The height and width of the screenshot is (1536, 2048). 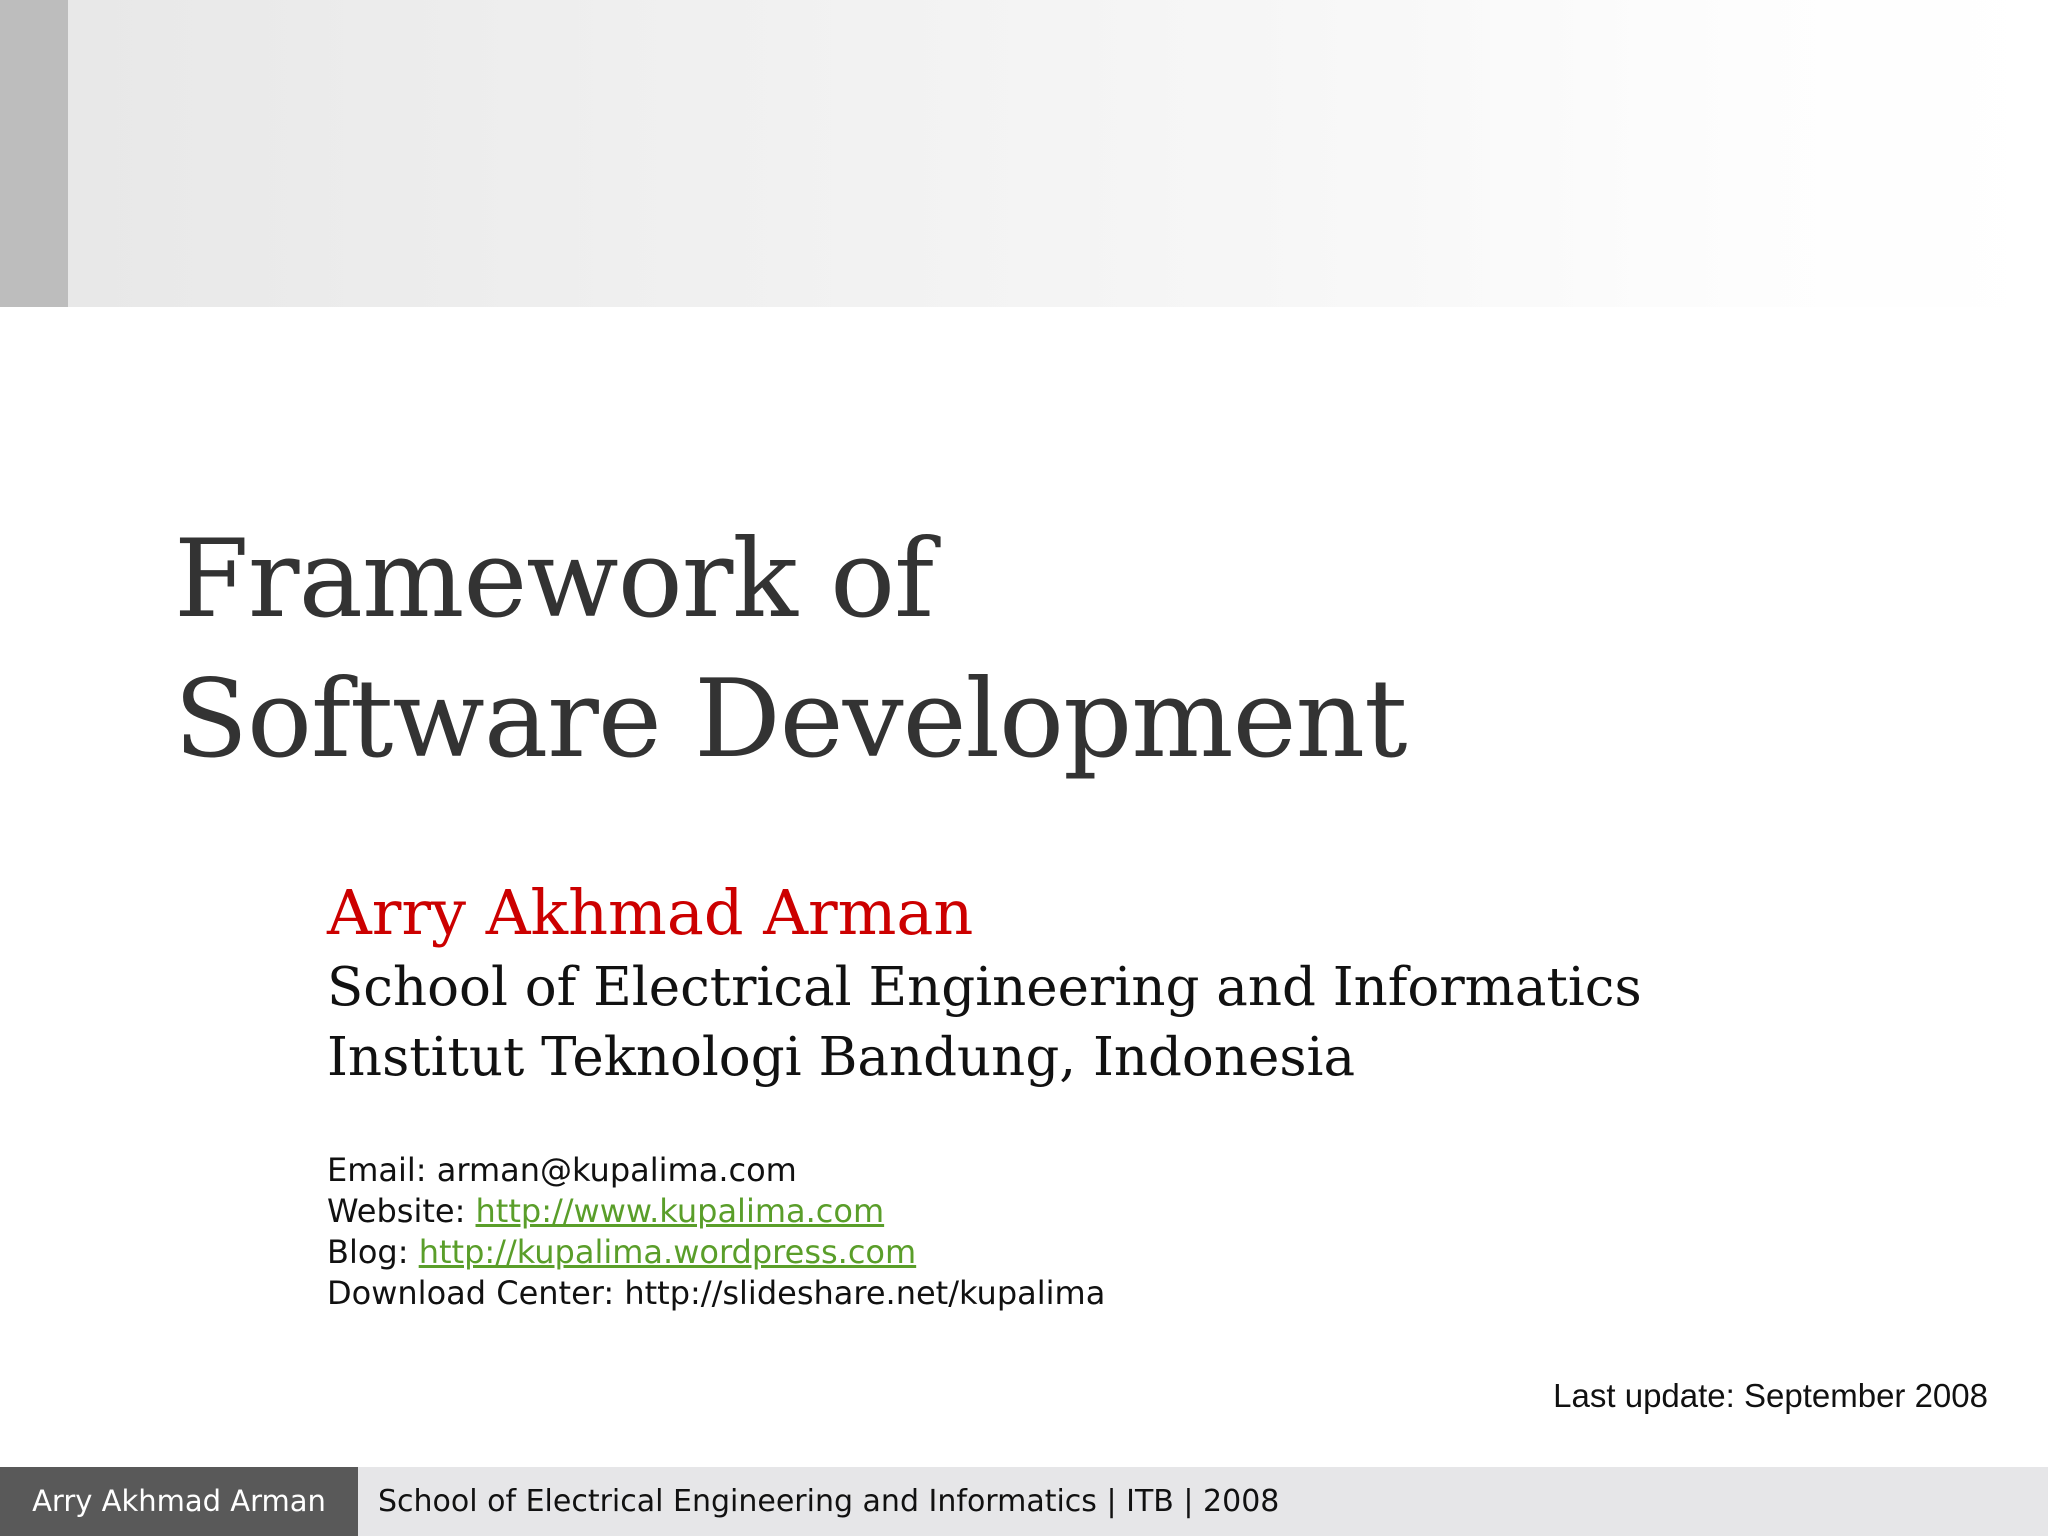 I want to click on blog-row: Blog: http://kupalima.wordpress.com, so click(x=716, y=1252).